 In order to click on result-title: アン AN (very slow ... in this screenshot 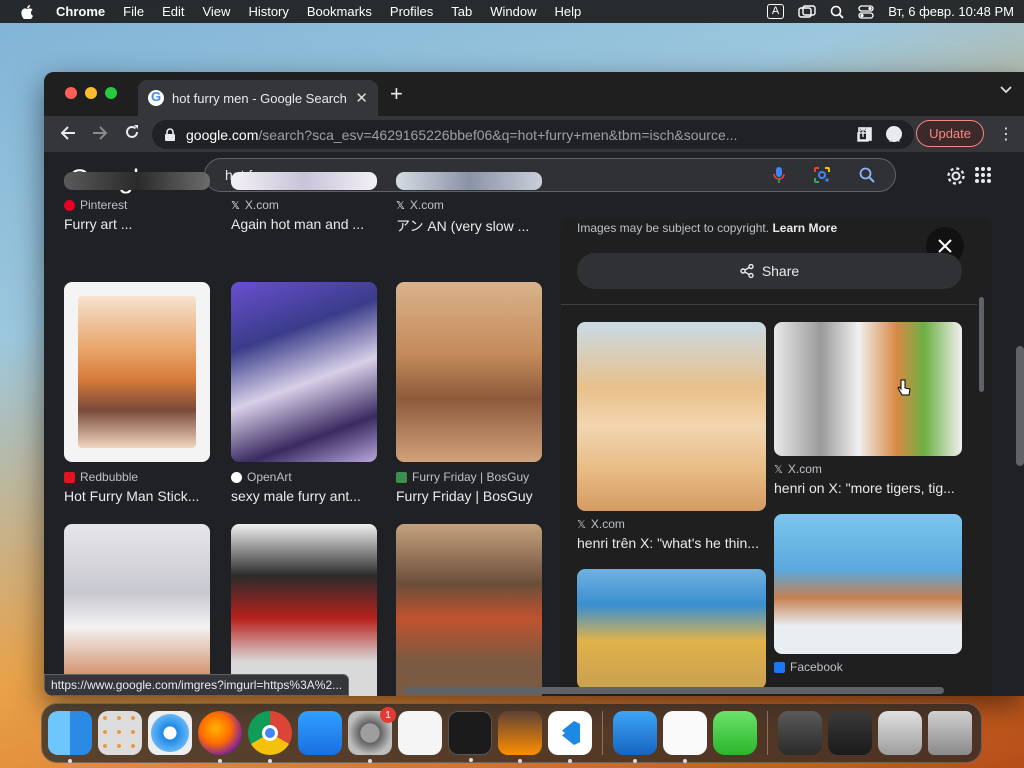, I will do `click(469, 226)`.